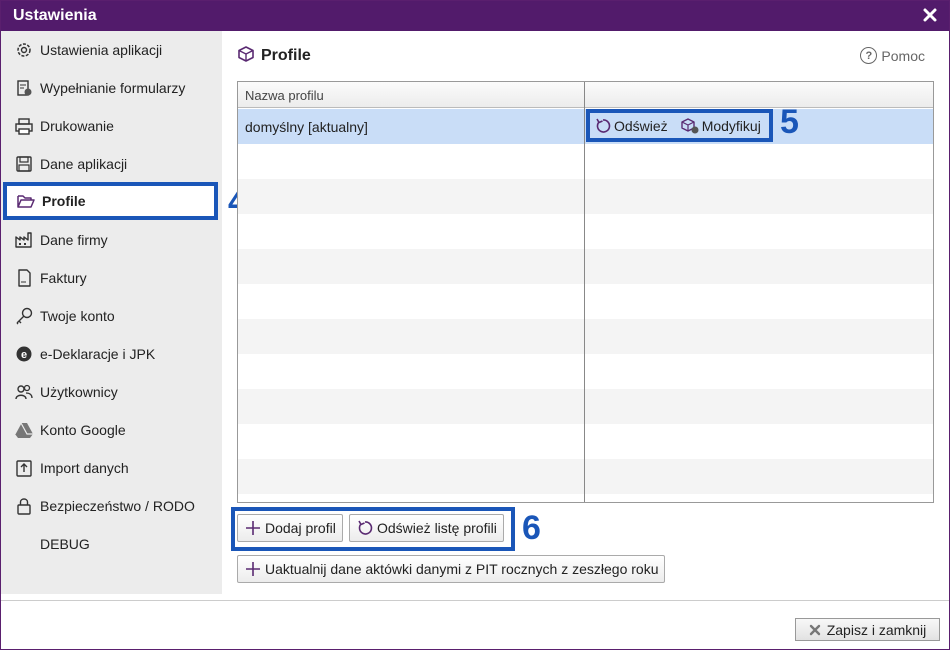 The image size is (950, 650). Describe the element at coordinates (306, 127) in the screenshot. I see `profile-name-cell: domyślny [aktualny]` at that location.